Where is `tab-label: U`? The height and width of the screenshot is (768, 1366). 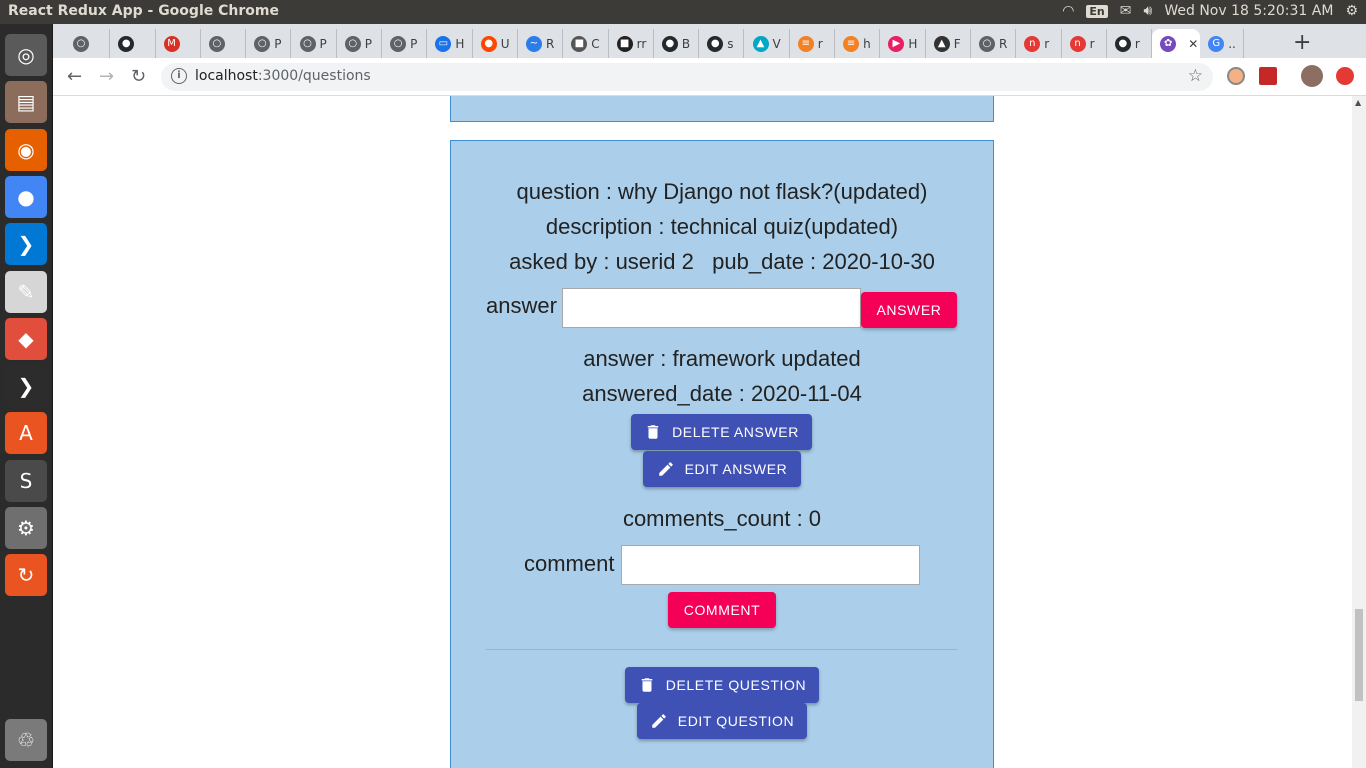 tab-label: U is located at coordinates (505, 43).